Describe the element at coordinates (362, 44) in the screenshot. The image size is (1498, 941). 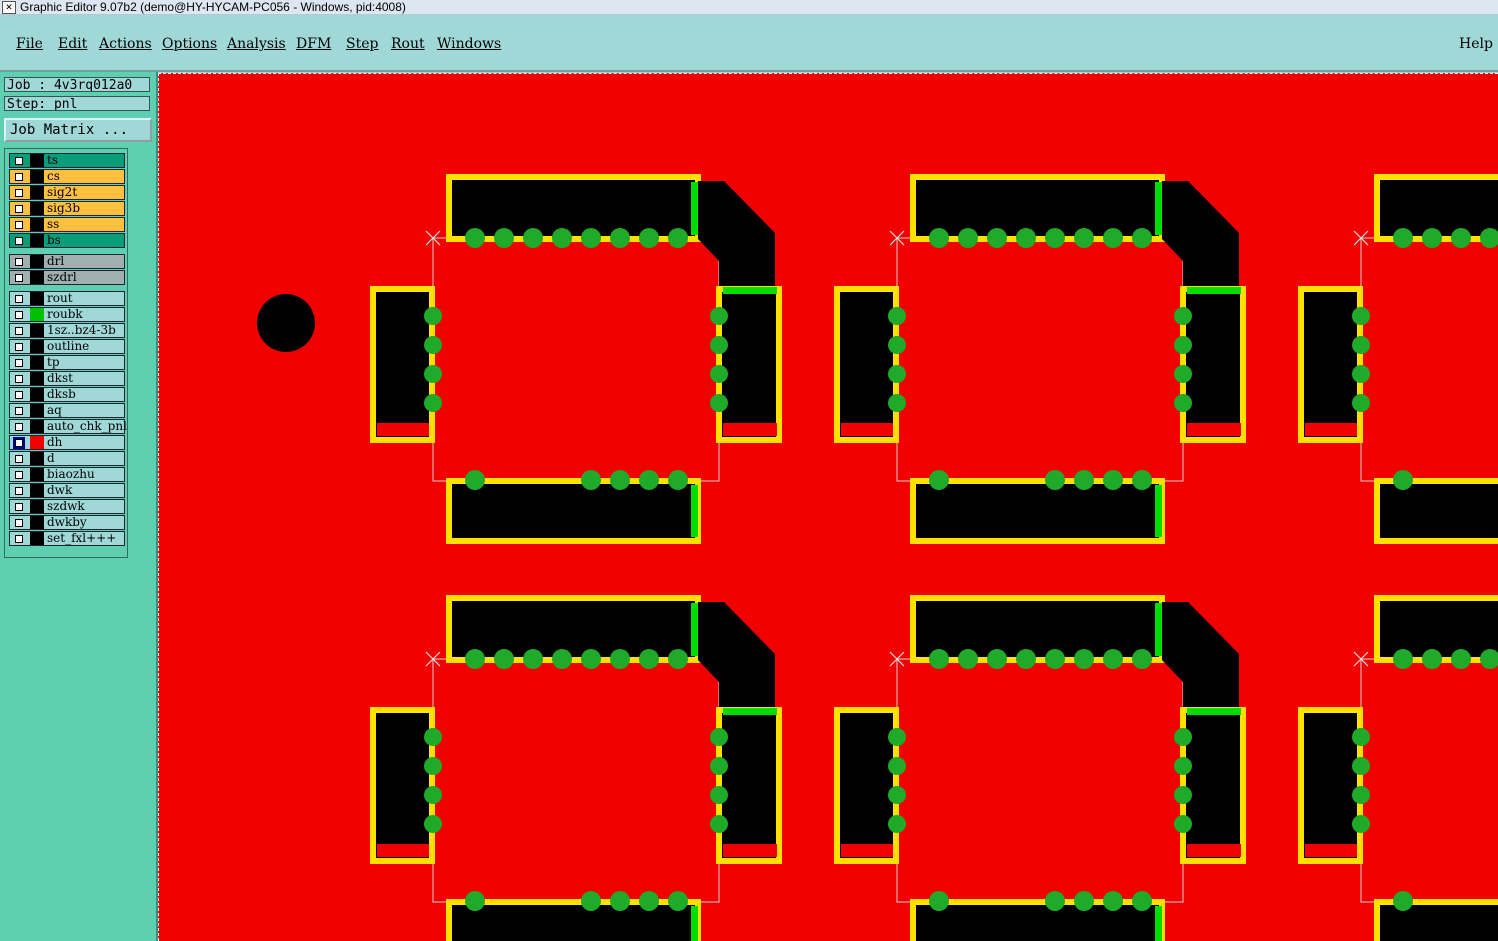
I see `menu-step: Step` at that location.